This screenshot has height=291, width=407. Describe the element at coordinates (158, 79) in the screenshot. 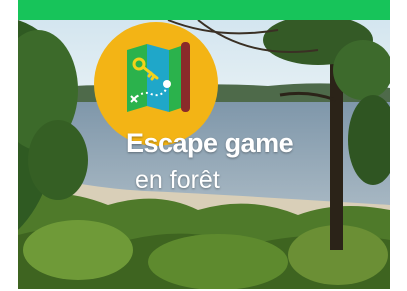

I see `treasure-map-icon` at that location.